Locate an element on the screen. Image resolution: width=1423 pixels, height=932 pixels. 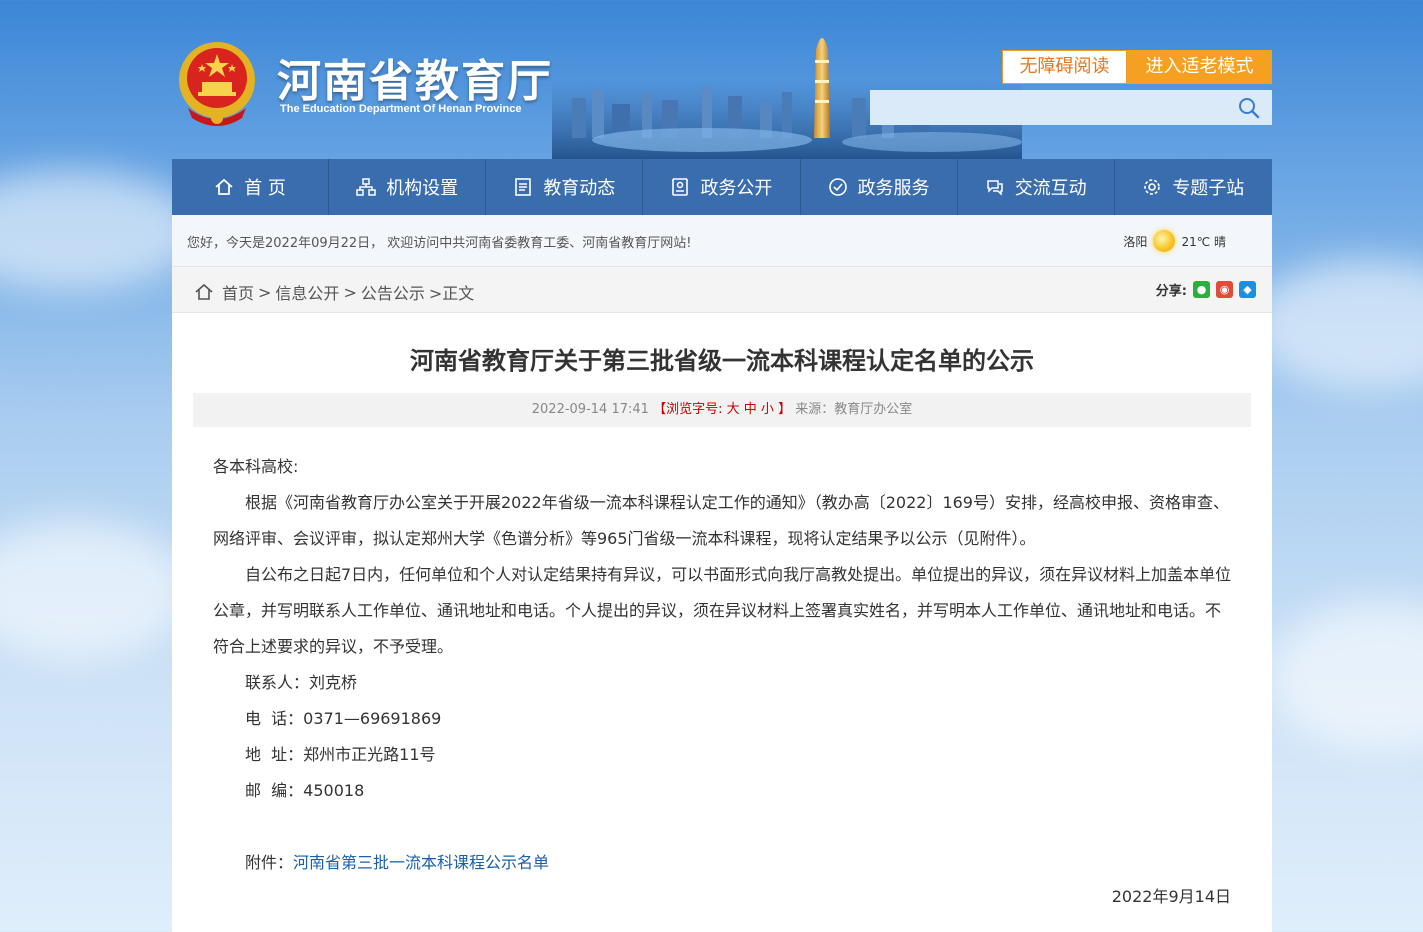
attachment-link: 河南省第三批一流本科课程公示名单 is located at coordinates (421, 862).